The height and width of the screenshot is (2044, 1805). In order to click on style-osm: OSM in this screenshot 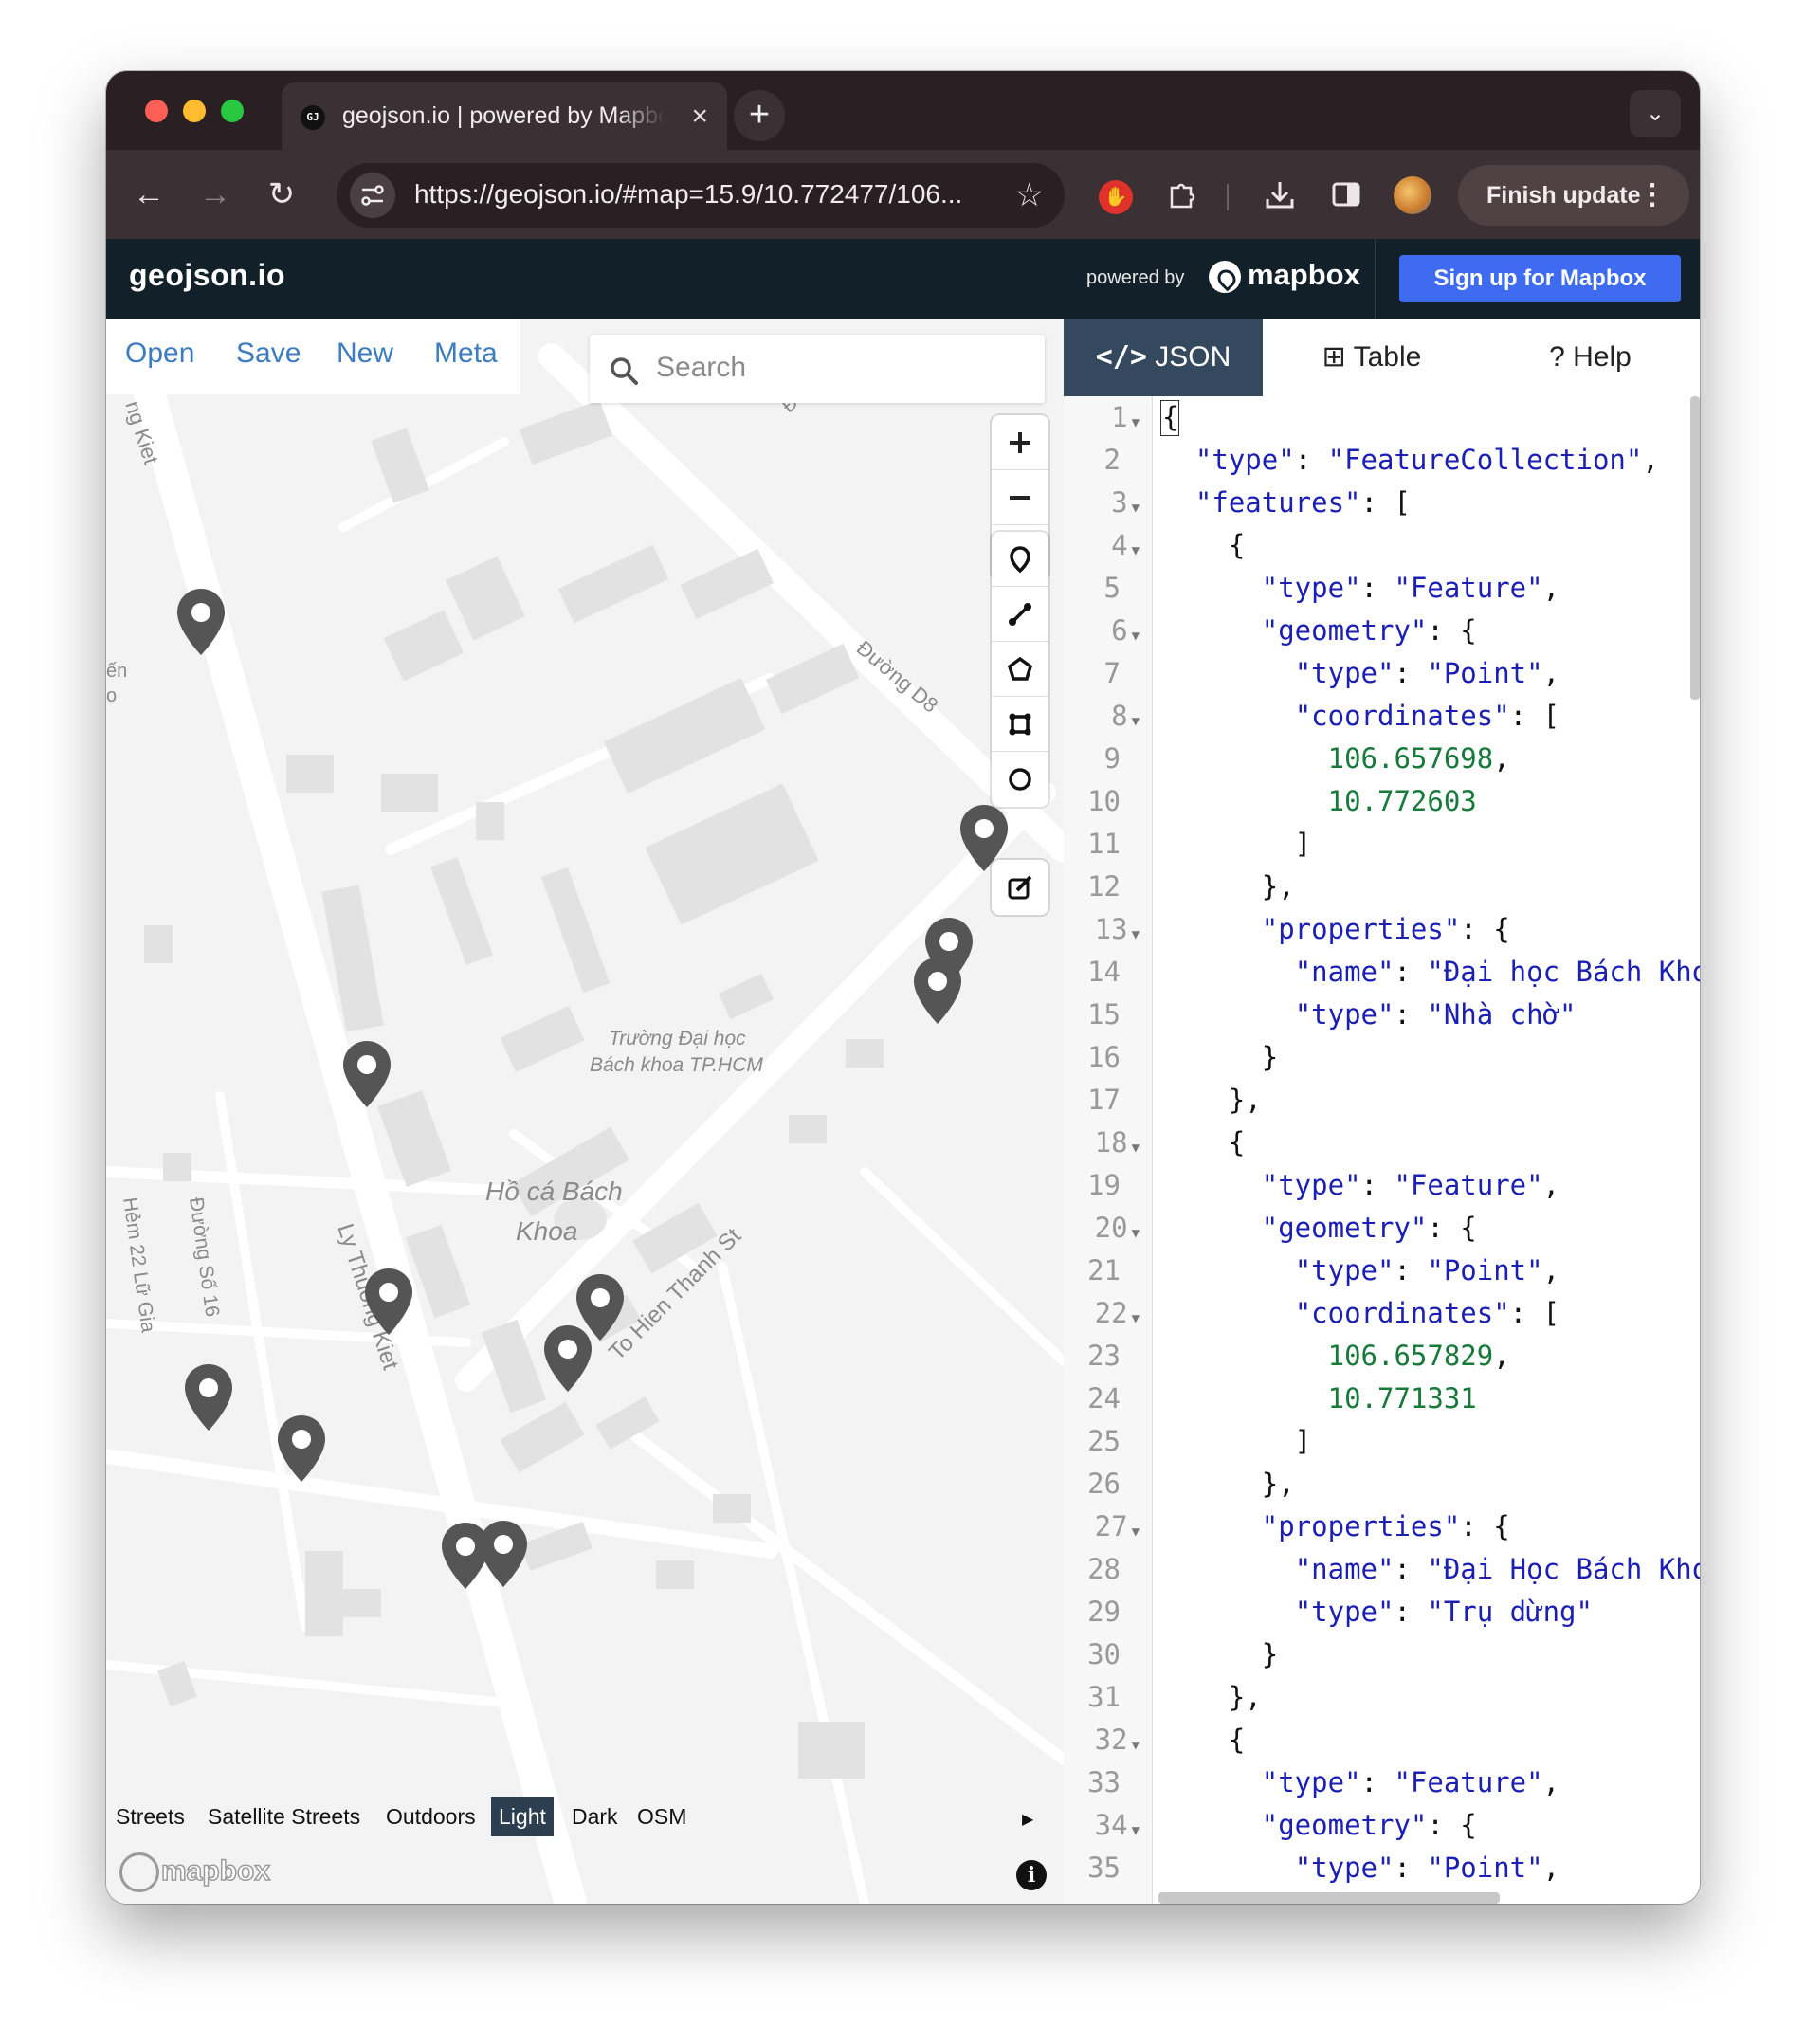, I will do `click(661, 1816)`.